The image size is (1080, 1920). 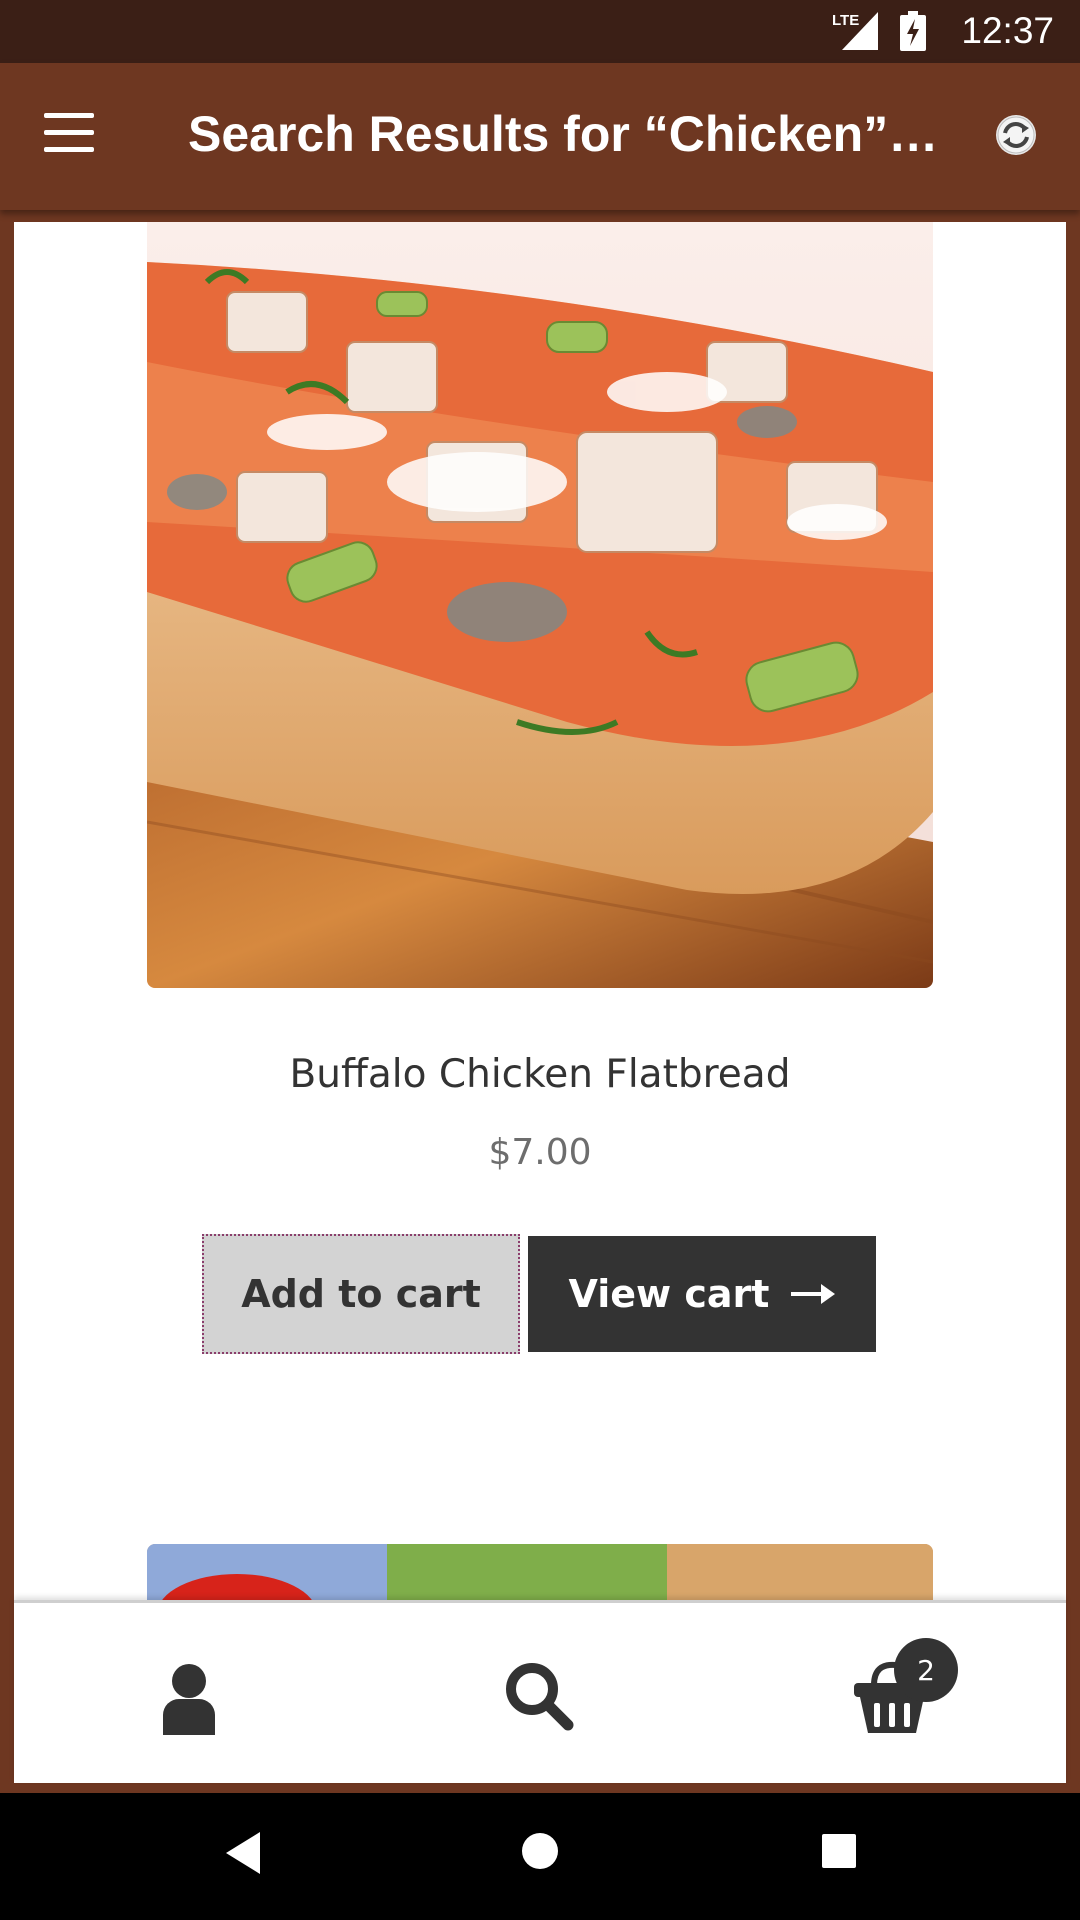 I want to click on add-to-cart-button: Add to cart, so click(x=361, y=1294).